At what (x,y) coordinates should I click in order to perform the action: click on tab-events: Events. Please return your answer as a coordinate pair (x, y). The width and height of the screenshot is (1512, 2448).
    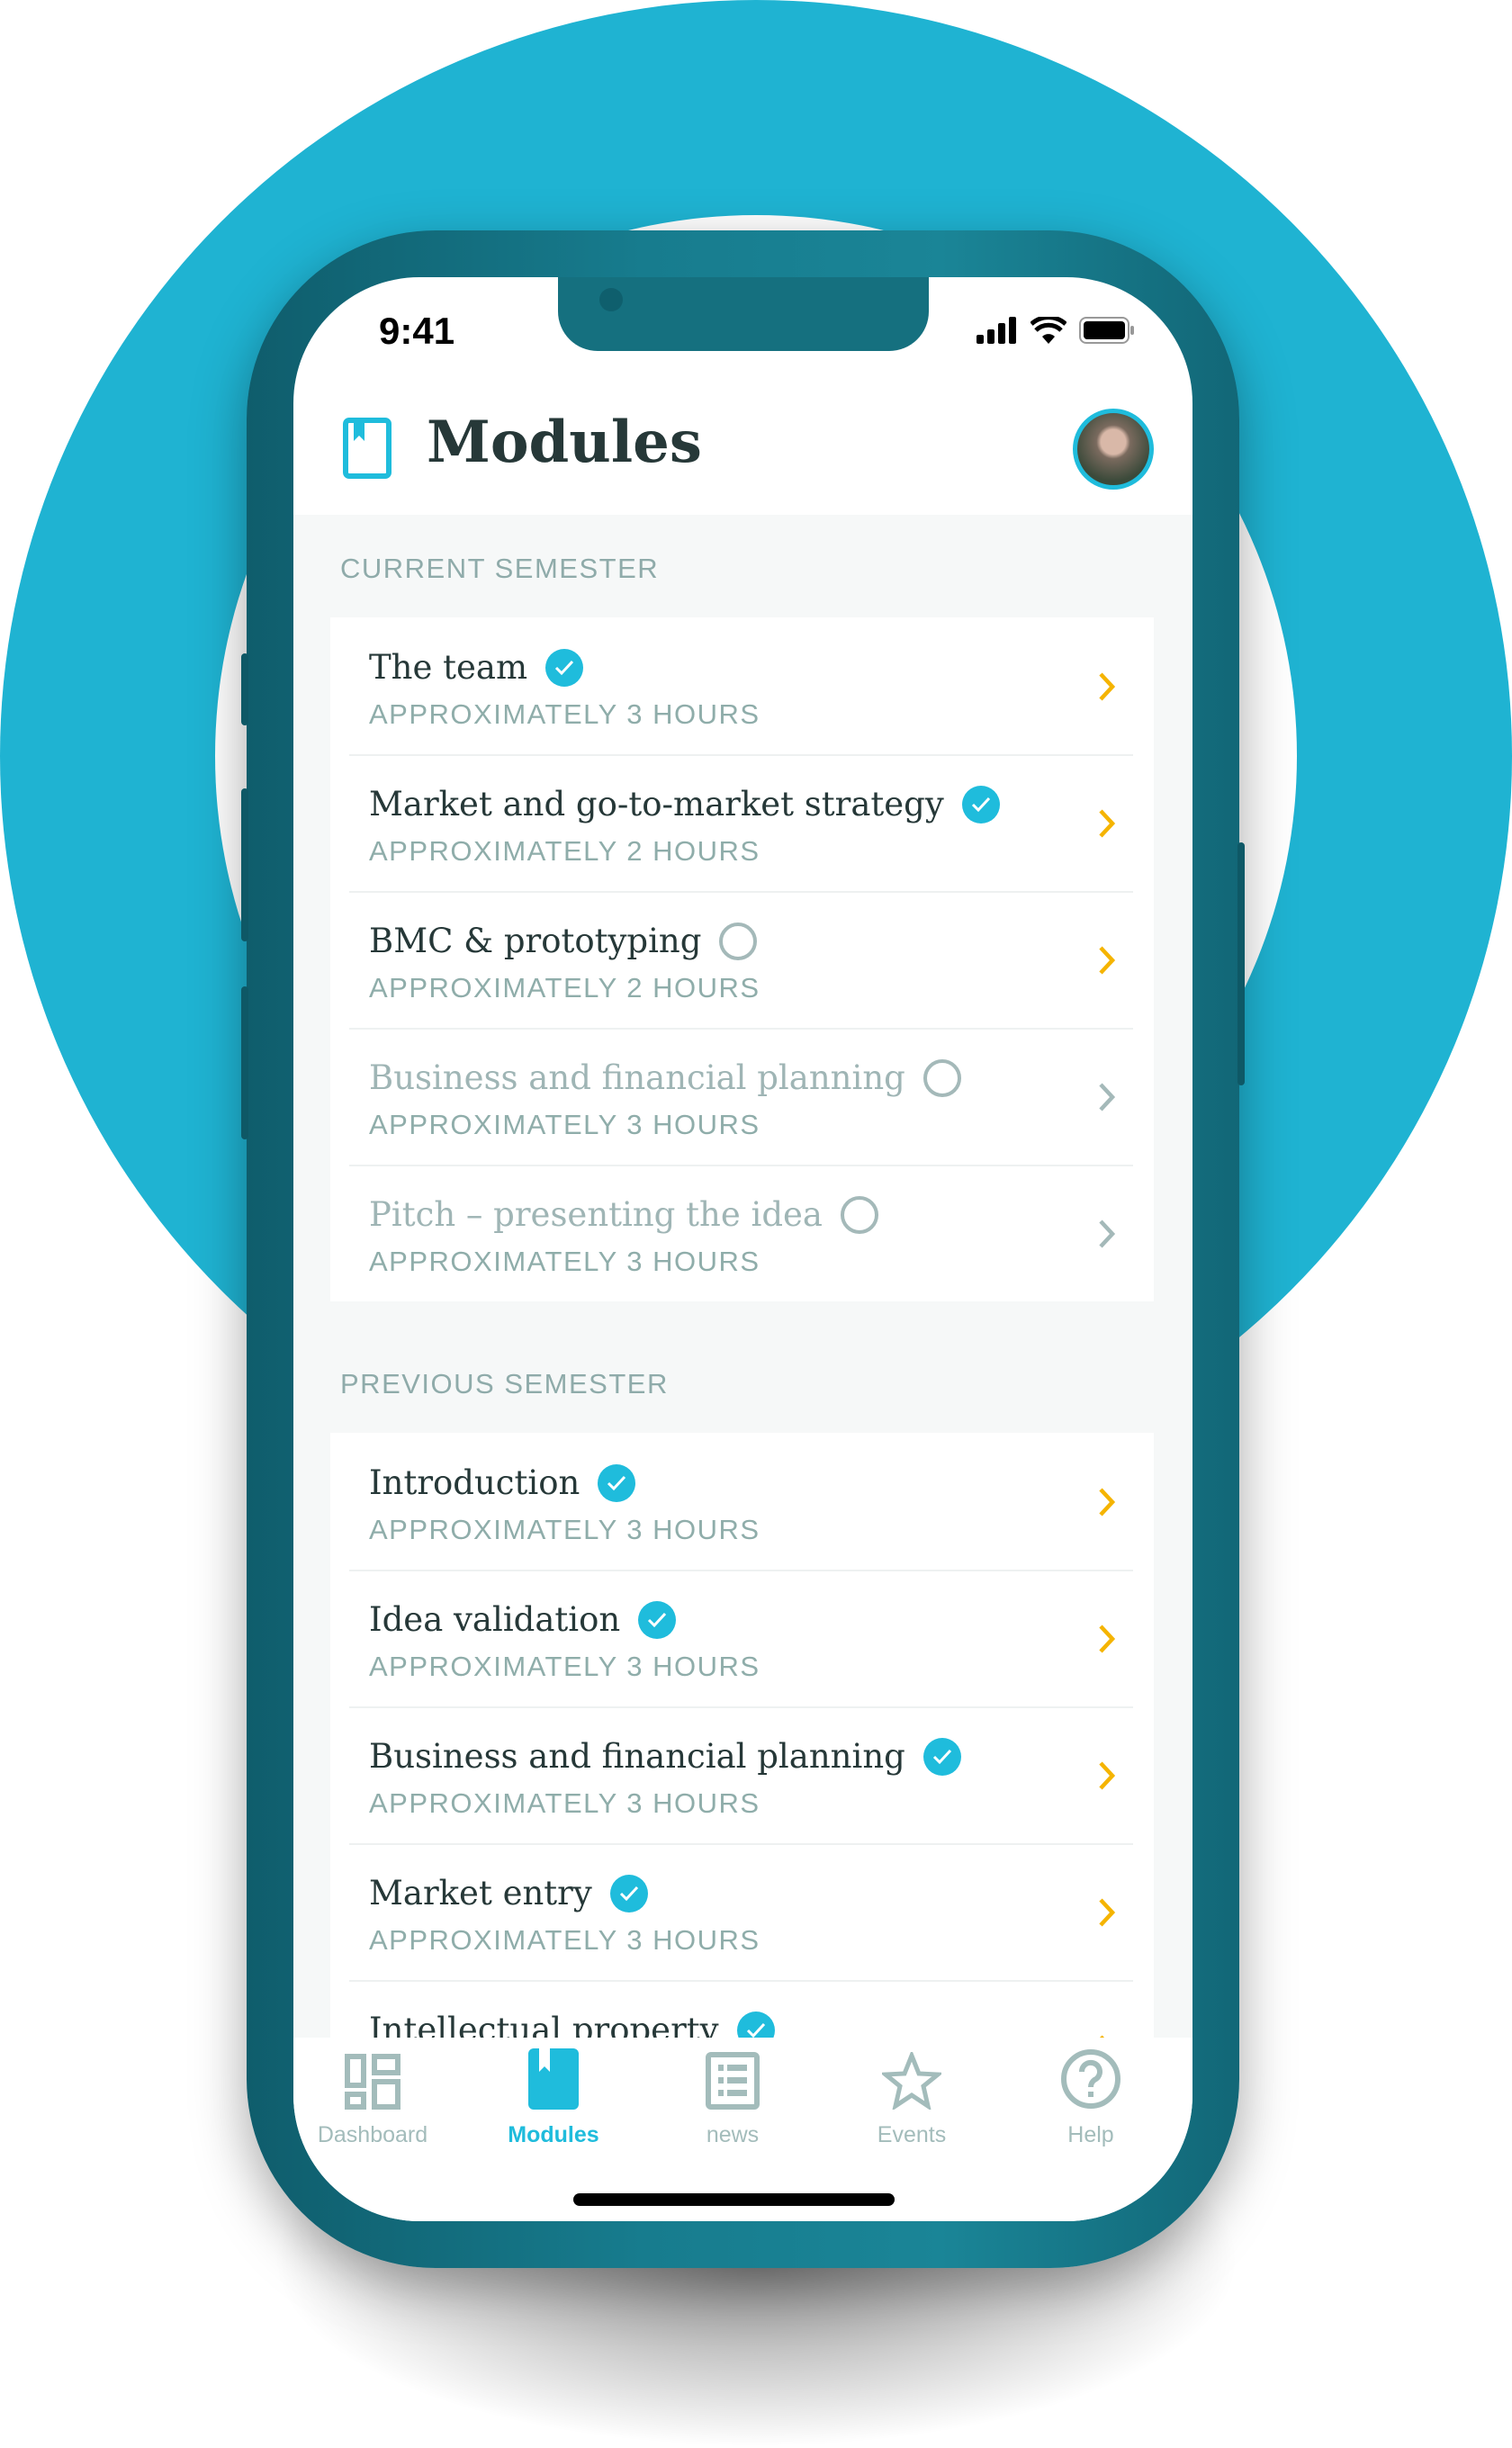
    Looking at the image, I should click on (912, 2093).